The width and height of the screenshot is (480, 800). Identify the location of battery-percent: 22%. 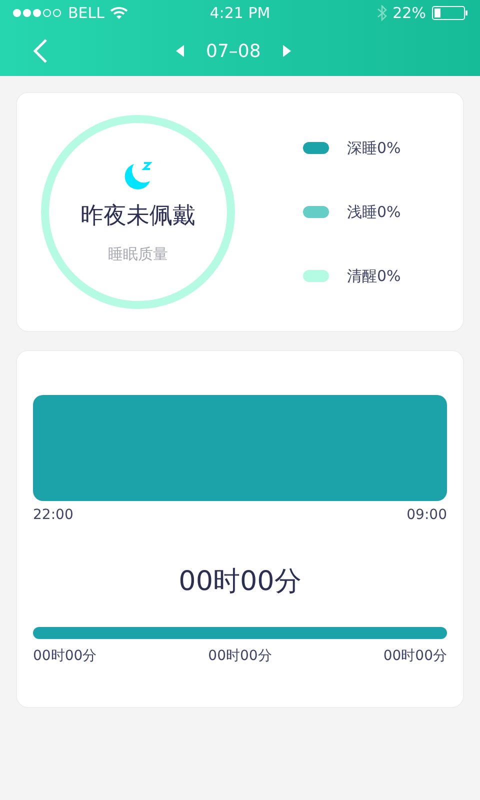
(409, 13).